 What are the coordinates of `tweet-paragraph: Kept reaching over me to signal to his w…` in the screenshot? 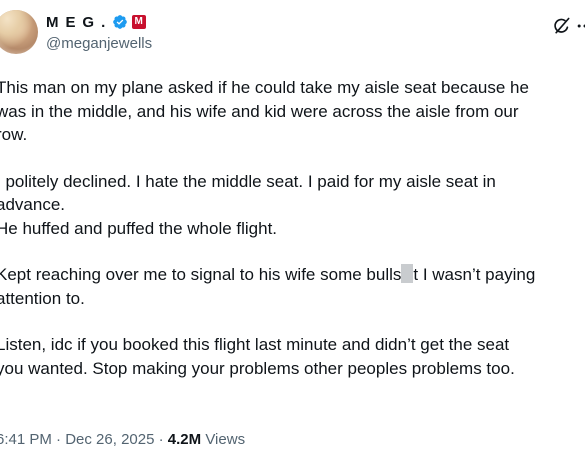 It's located at (292, 286).